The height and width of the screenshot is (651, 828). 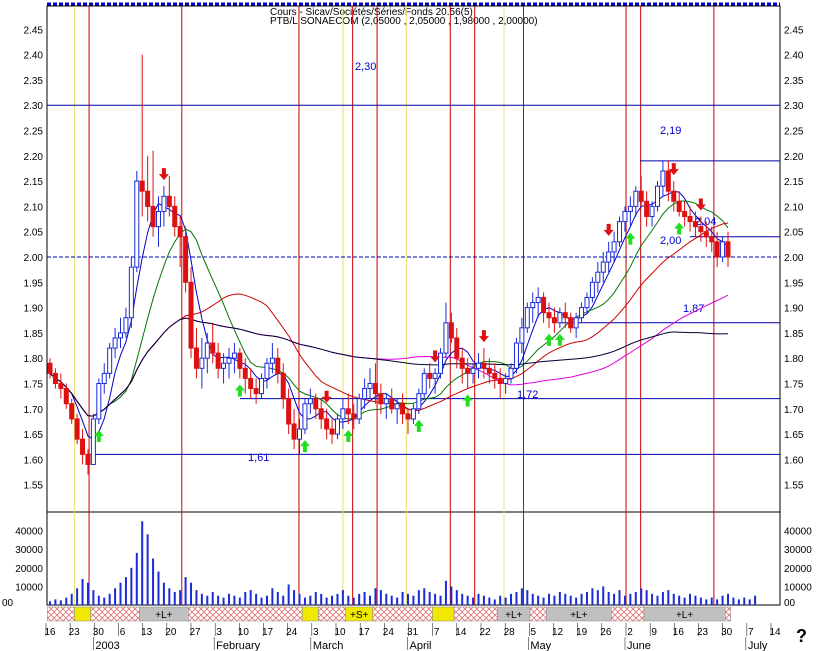 What do you see at coordinates (123, 632) in the screenshot?
I see `x-day-label: 6` at bounding box center [123, 632].